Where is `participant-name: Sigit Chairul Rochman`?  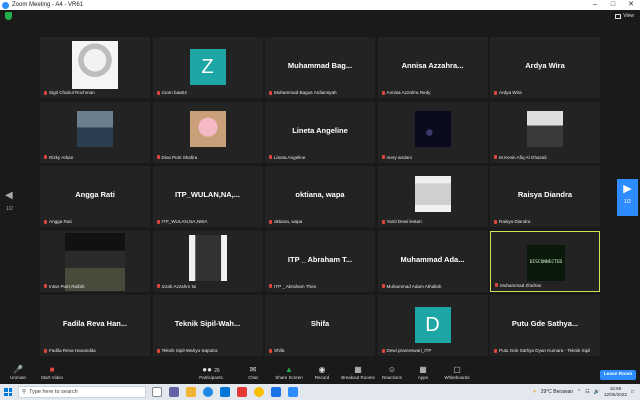 participant-name: Sigit Chairul Rochman is located at coordinates (72, 92).